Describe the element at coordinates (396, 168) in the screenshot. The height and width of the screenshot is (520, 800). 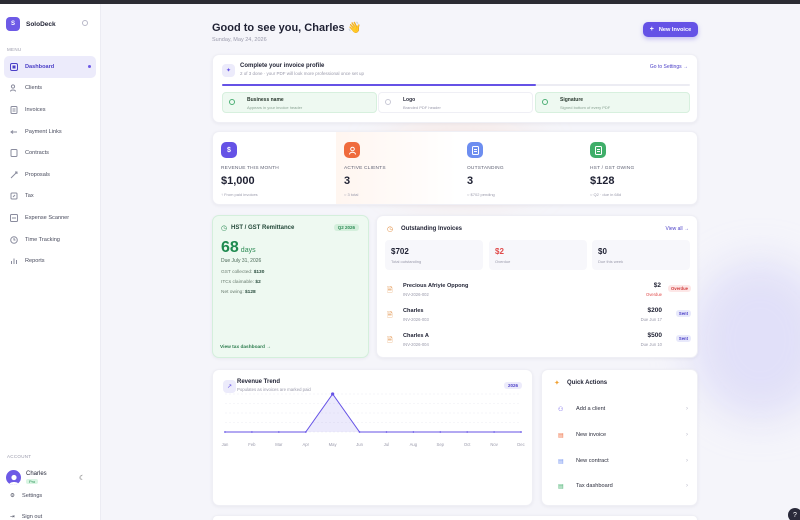
I see `stat-active-clients: ACTIVE CLIENTS 3 ○ 3 total` at that location.